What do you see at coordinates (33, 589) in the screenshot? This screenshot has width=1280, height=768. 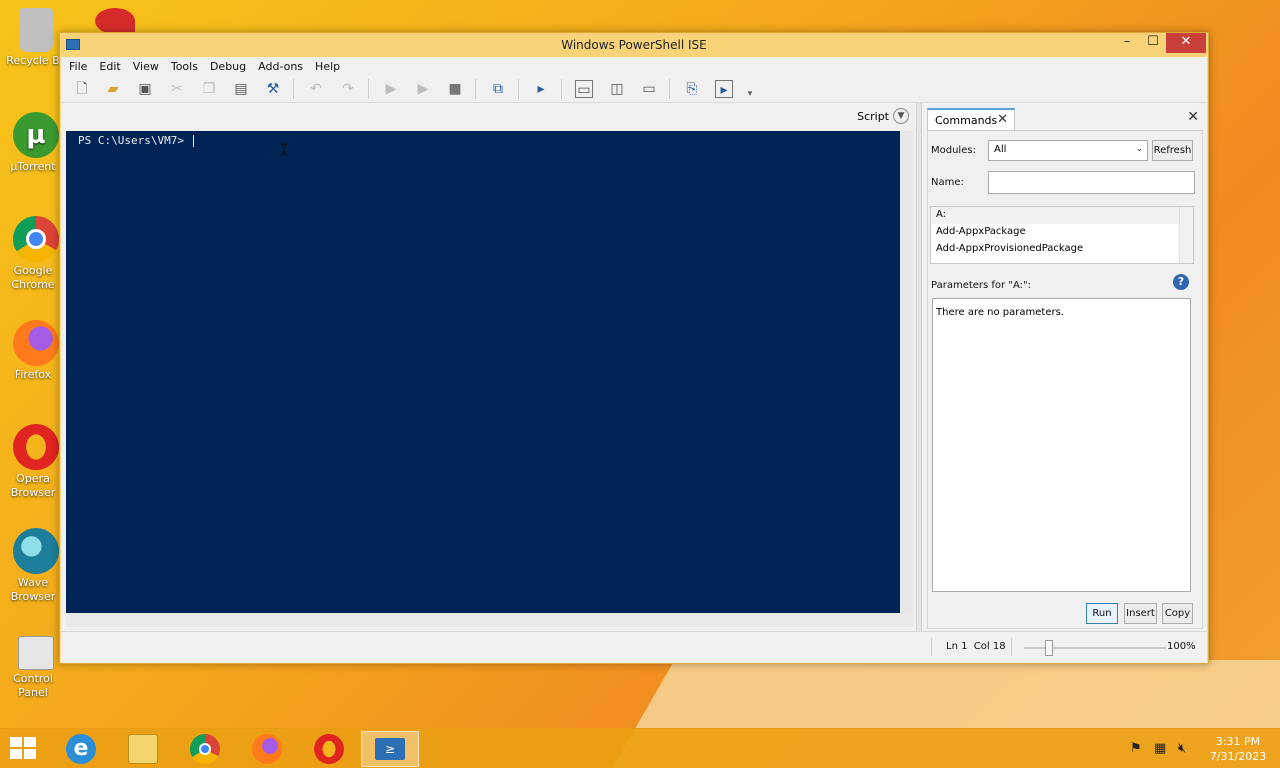 I see `desktop-icon-label: Wave Browser` at bounding box center [33, 589].